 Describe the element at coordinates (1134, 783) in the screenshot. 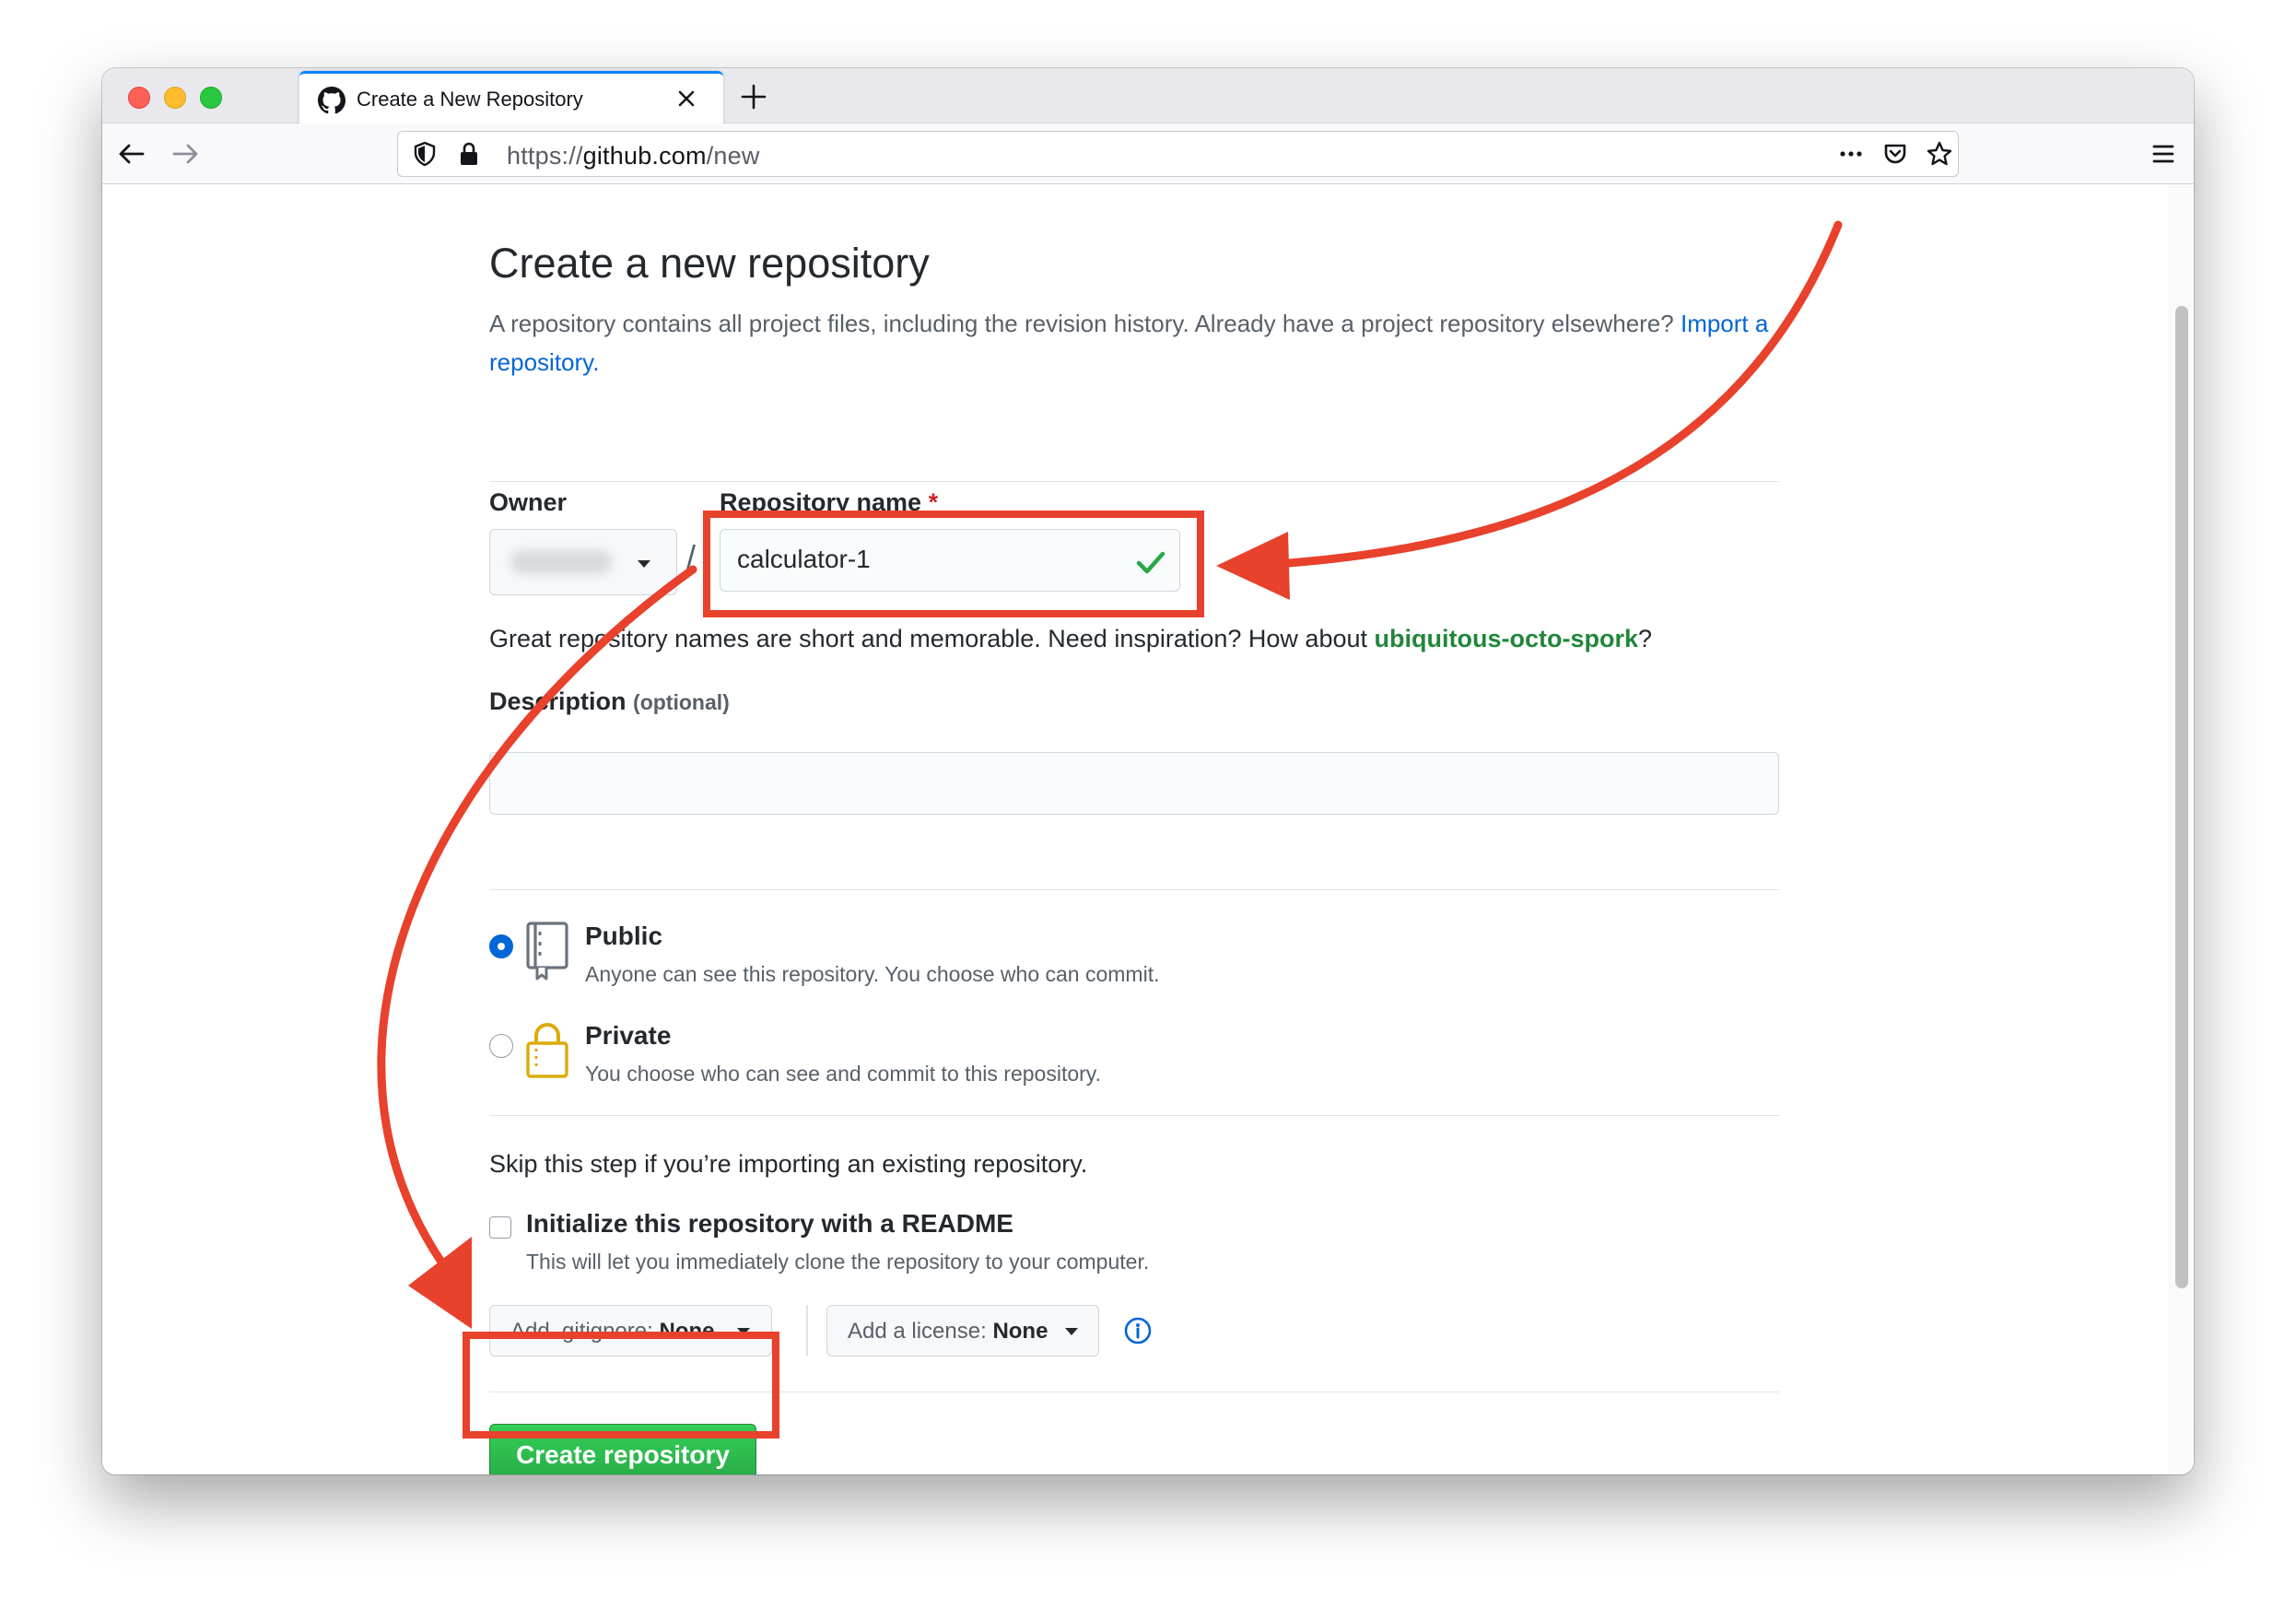

I see `description-input` at that location.